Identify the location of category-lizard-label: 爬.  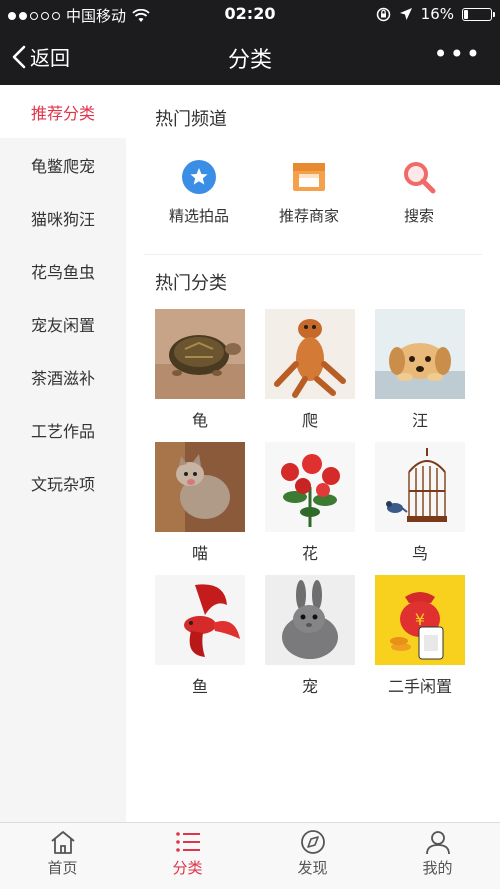
(309, 420).